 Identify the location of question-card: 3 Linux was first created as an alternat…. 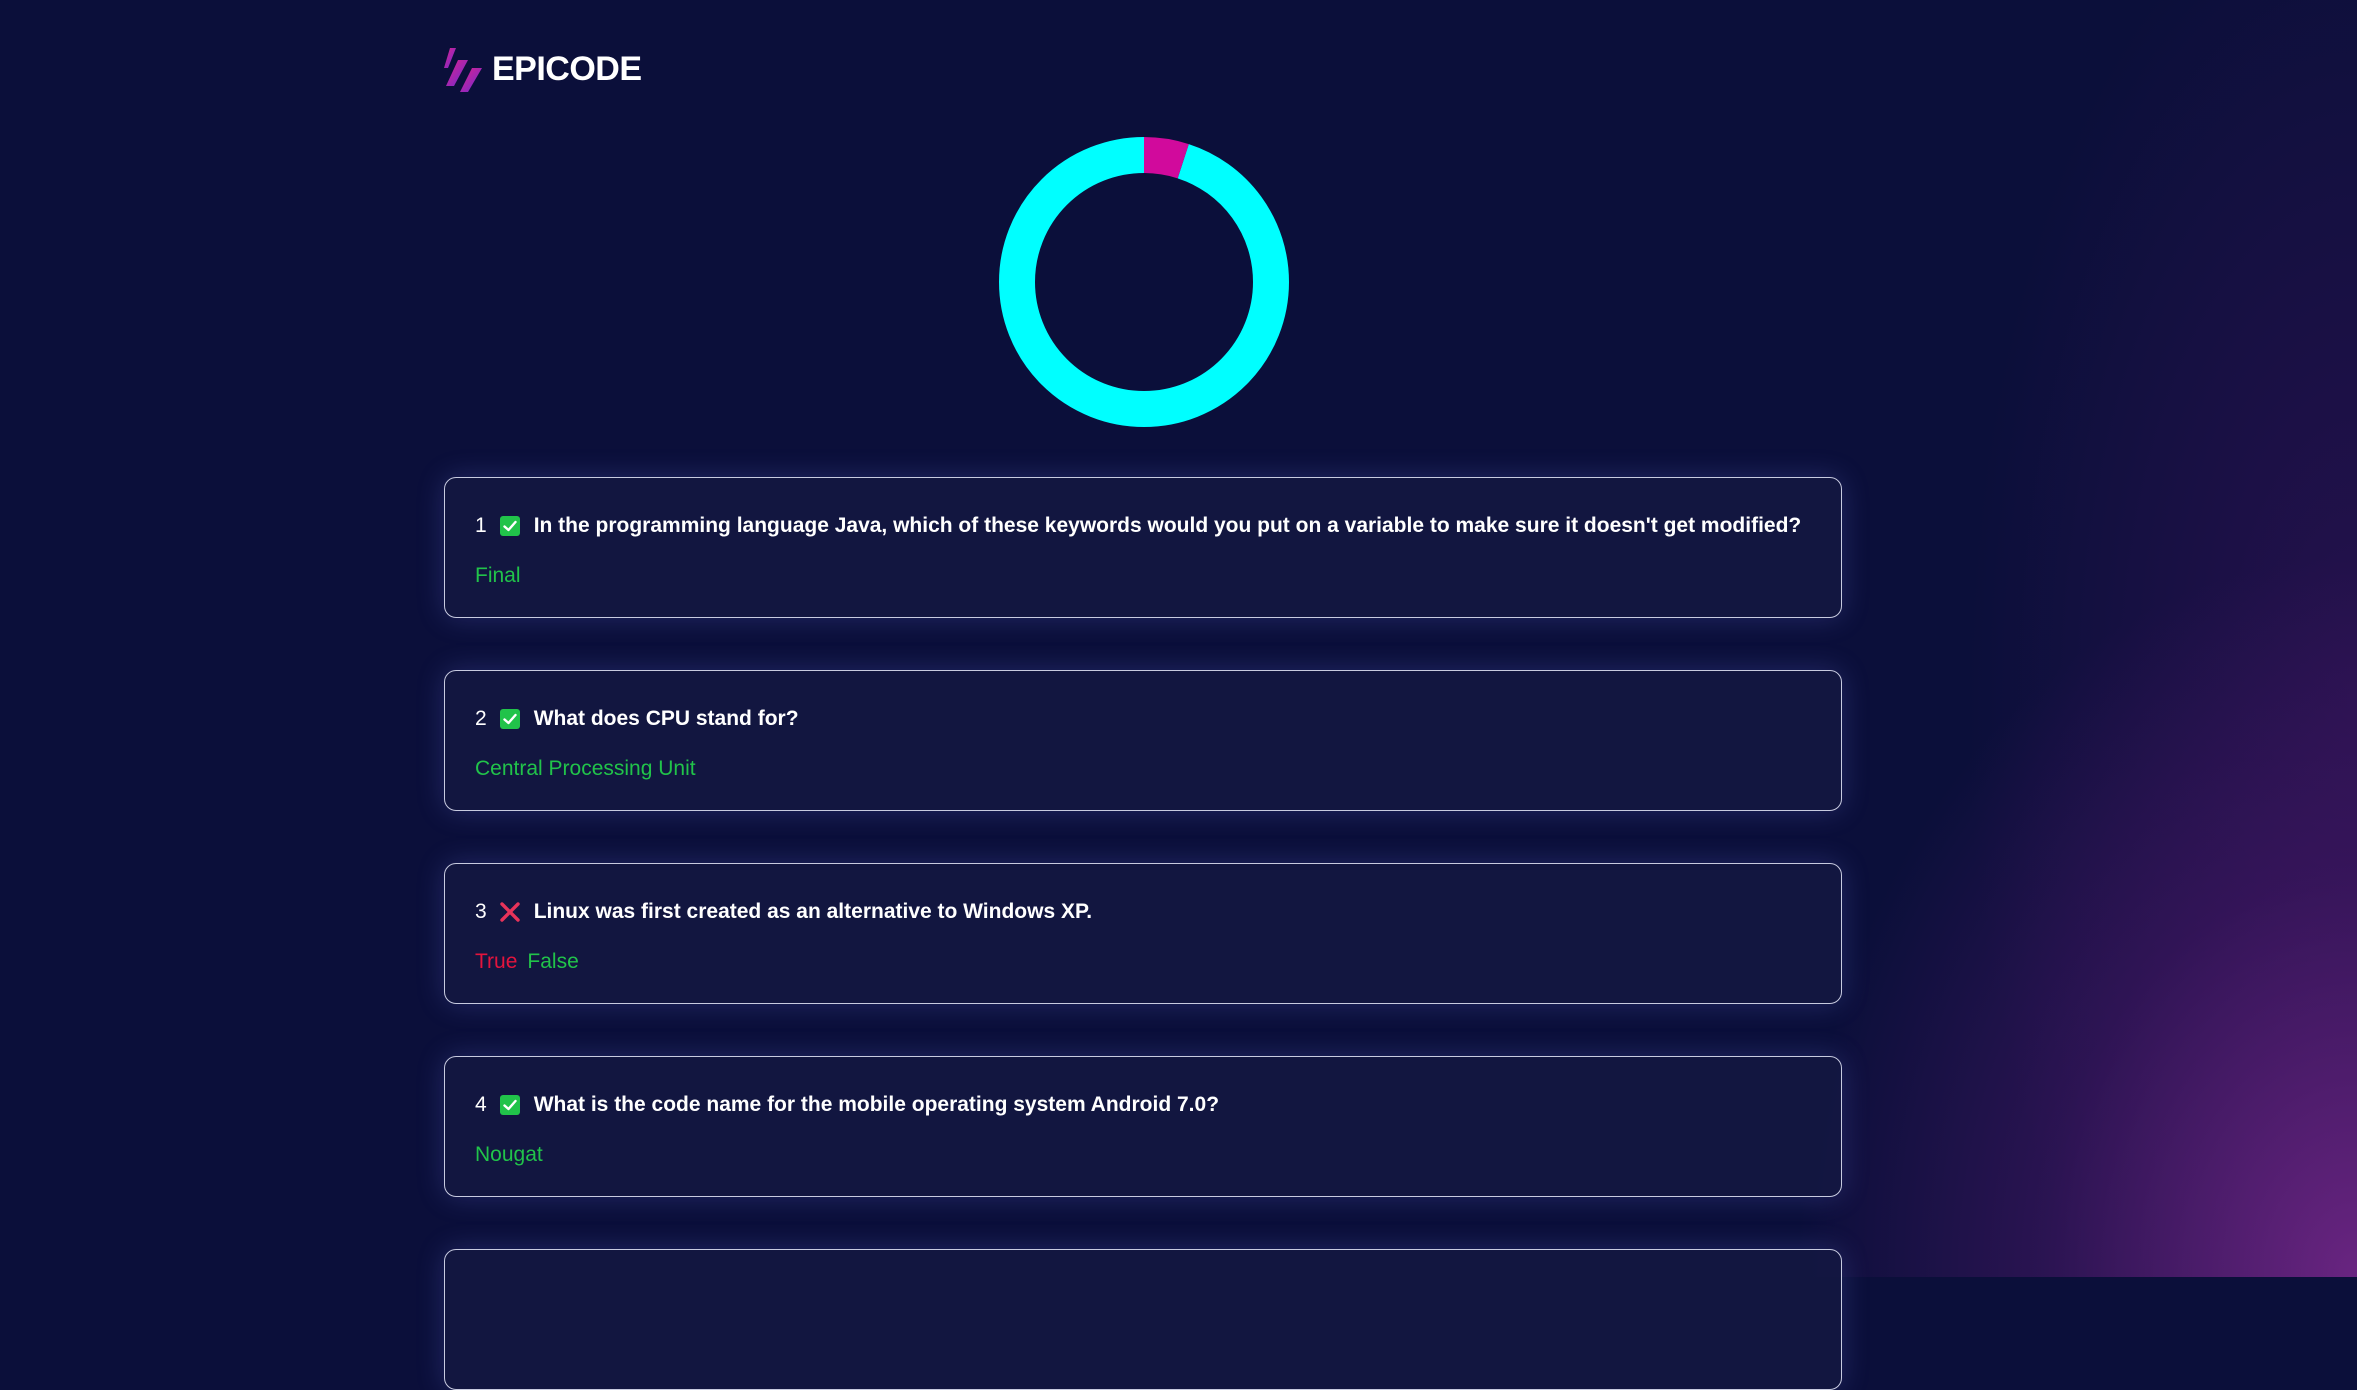
(1143, 933).